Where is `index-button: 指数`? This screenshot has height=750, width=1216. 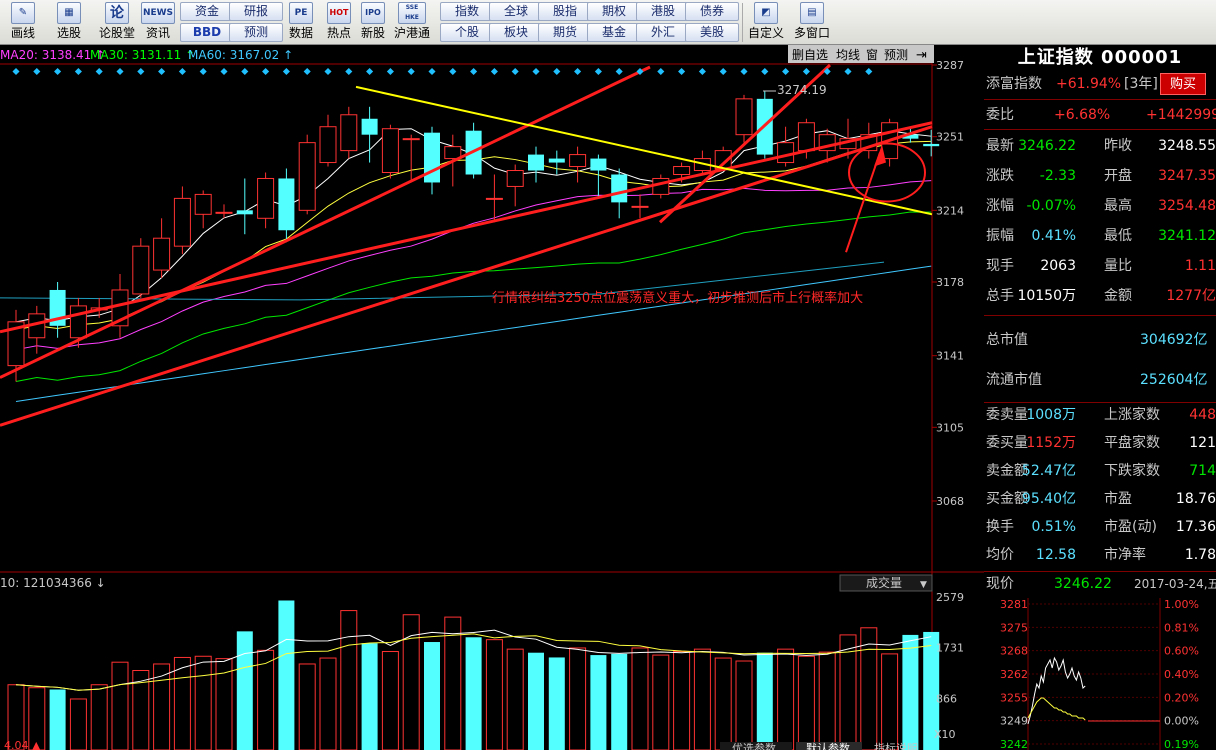 index-button: 指数 is located at coordinates (467, 11).